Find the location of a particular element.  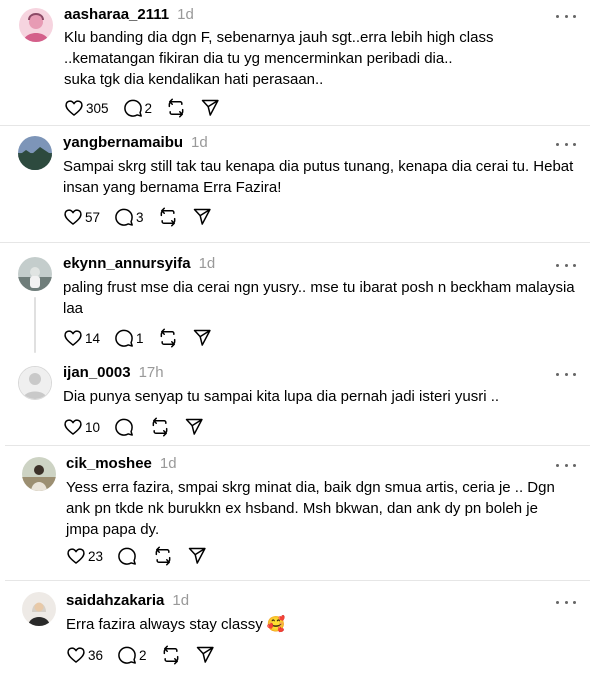

like-count: 305 is located at coordinates (97, 108).